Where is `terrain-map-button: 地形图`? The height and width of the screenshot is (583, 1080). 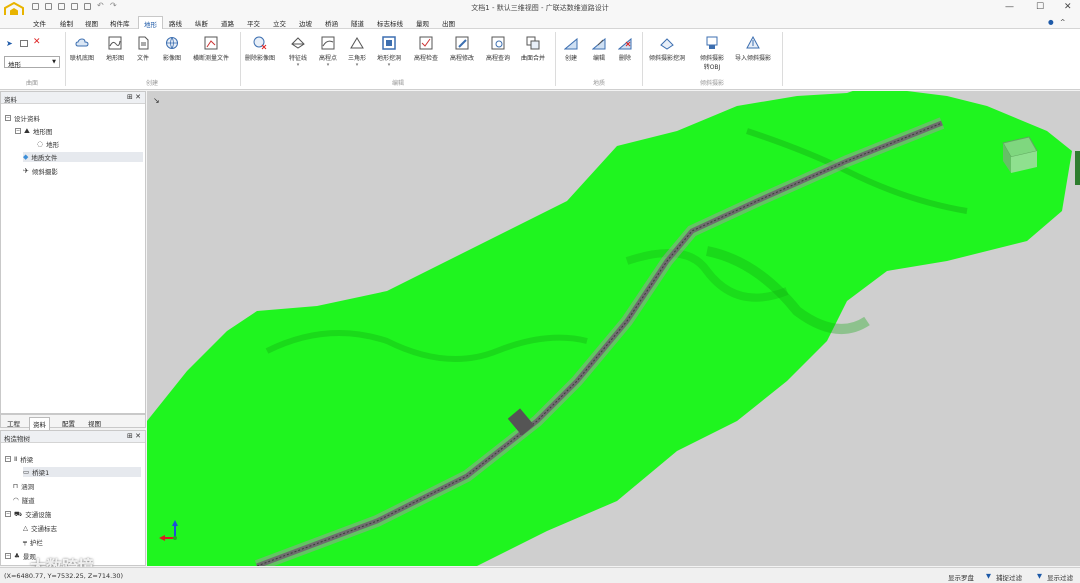
terrain-map-button: 地形图 is located at coordinates (115, 49).